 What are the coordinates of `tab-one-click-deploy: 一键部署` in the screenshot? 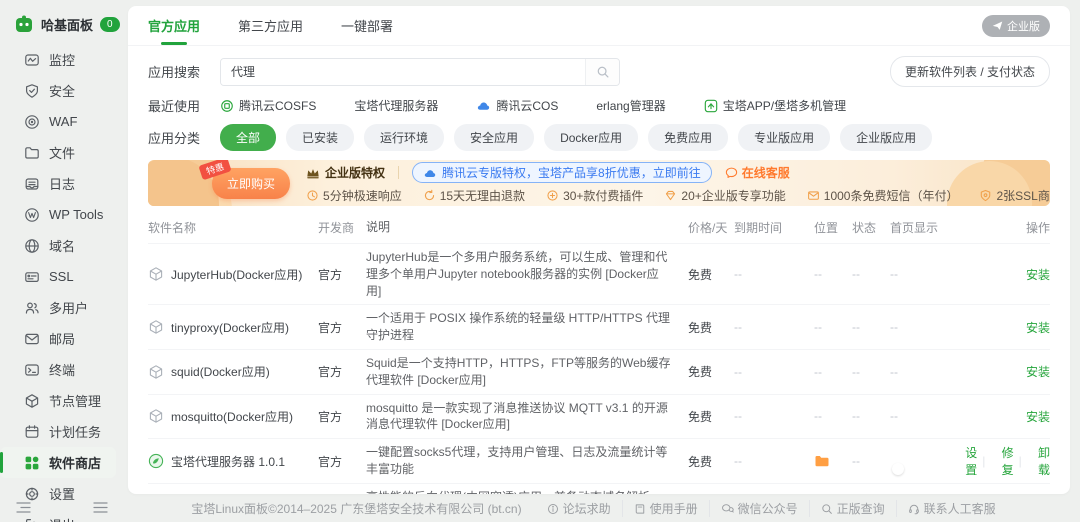 It's located at (367, 25).